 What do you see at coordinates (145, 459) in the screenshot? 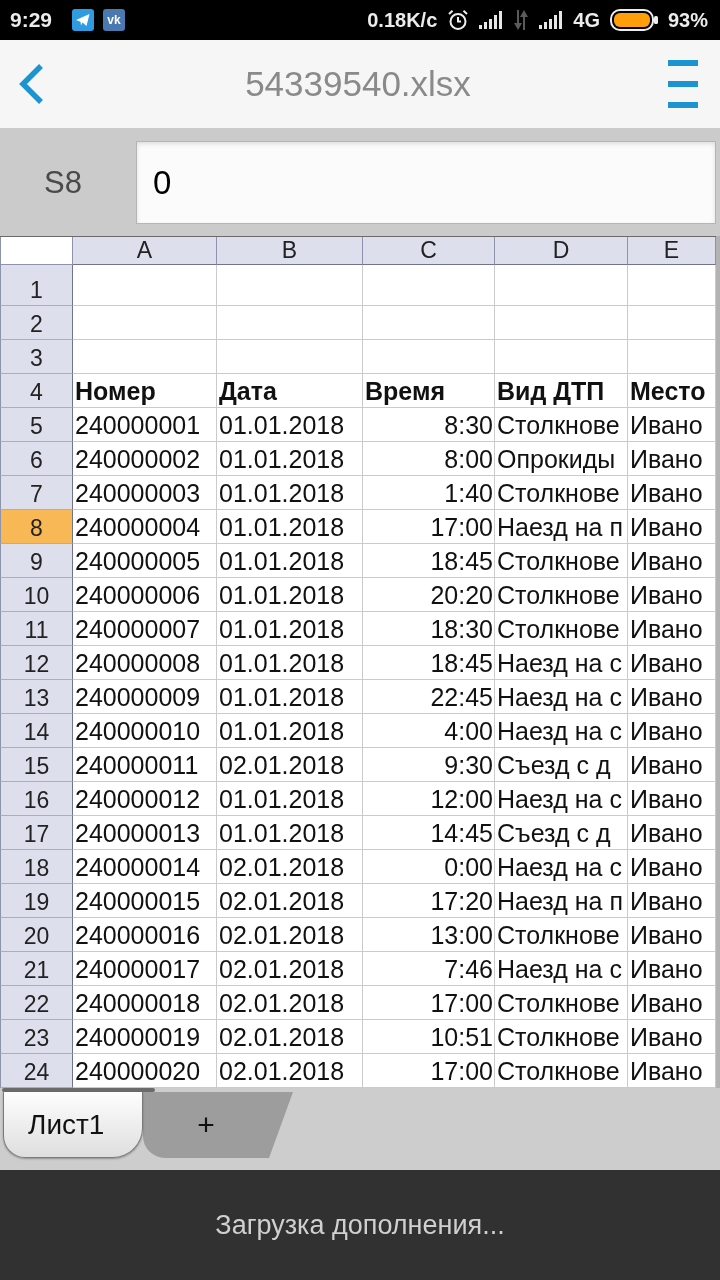
I see `table-cell: 240000002` at bounding box center [145, 459].